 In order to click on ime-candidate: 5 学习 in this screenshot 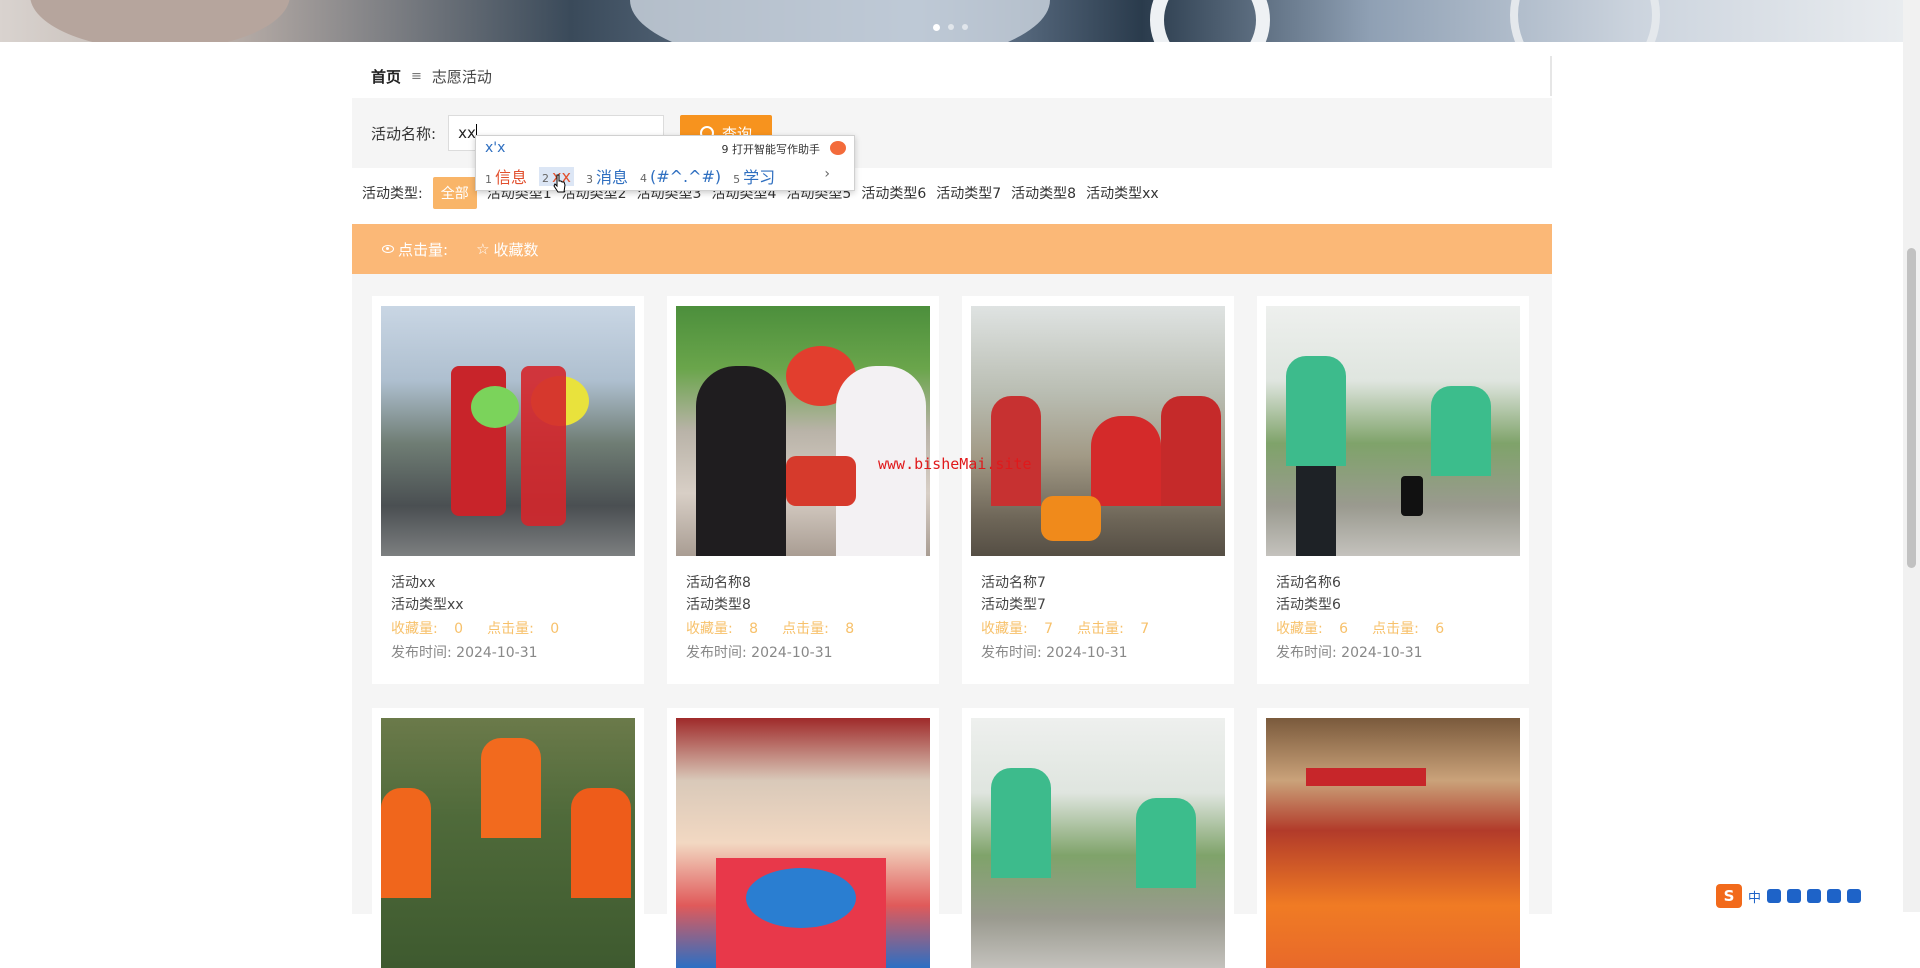, I will do `click(754, 176)`.